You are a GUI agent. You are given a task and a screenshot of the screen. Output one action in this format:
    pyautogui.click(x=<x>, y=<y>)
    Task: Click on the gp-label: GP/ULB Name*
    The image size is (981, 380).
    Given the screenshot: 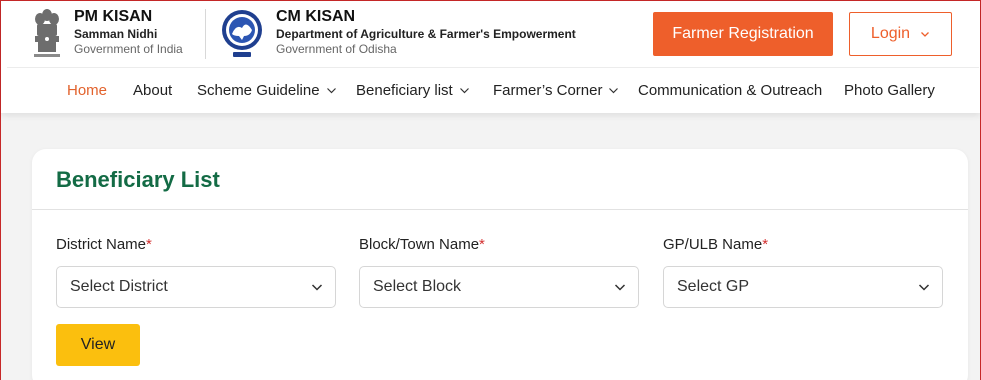 What is the action you would take?
    pyautogui.click(x=803, y=245)
    